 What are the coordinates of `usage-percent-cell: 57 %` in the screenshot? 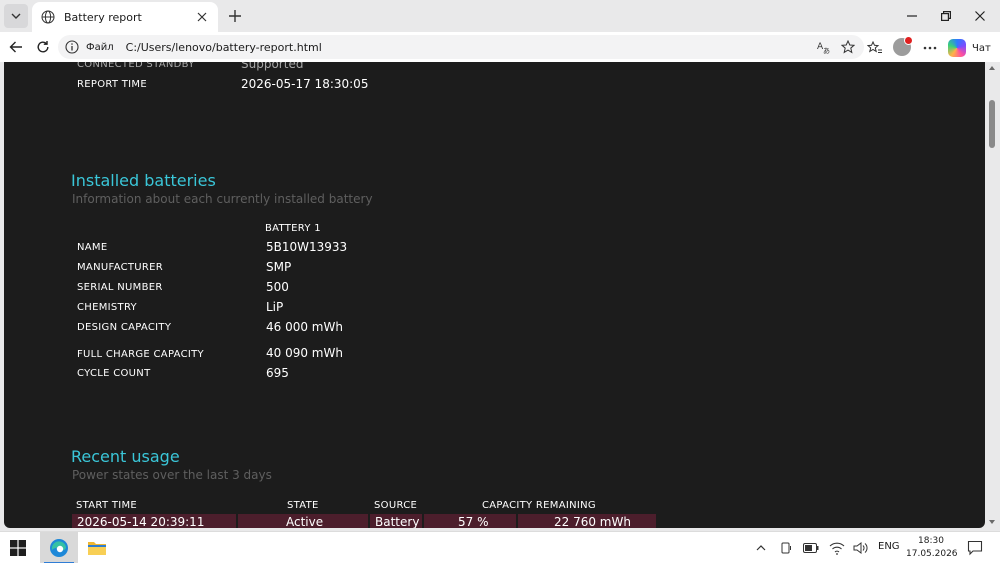 It's located at (470, 521).